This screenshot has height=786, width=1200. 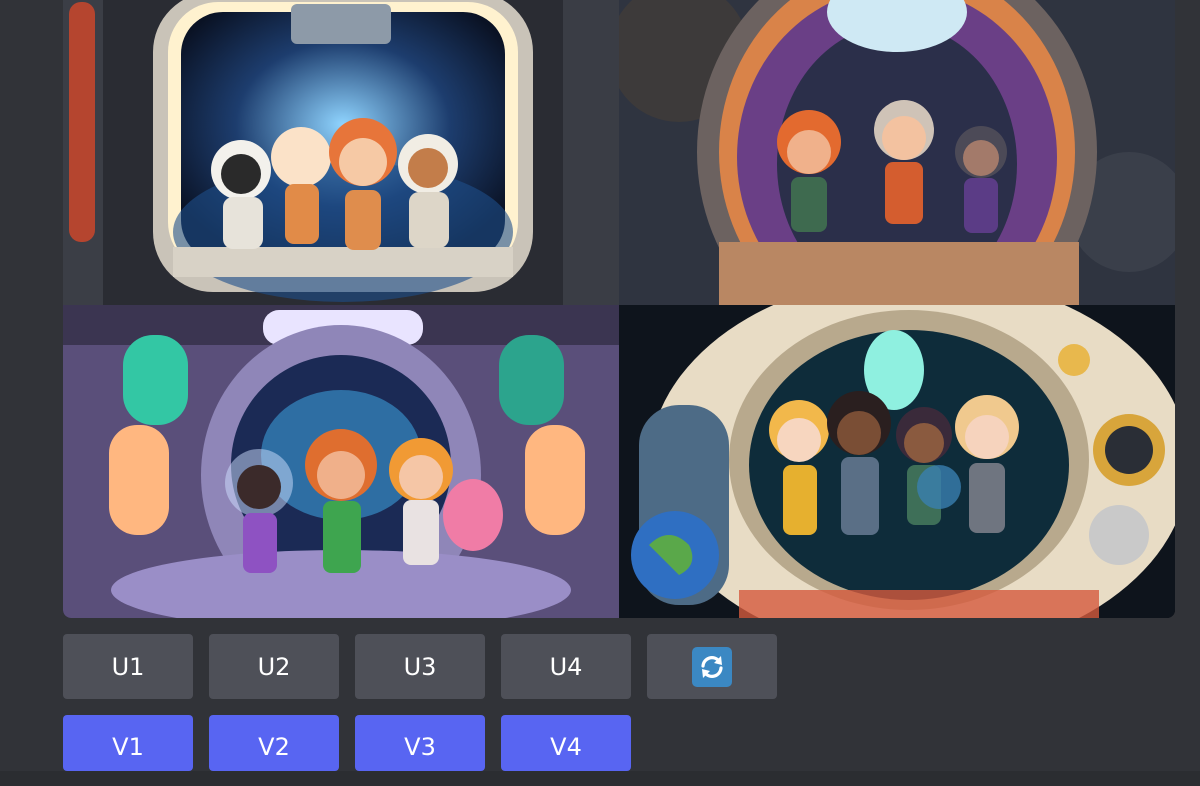 I want to click on upscale-button-3: U3, so click(x=420, y=666).